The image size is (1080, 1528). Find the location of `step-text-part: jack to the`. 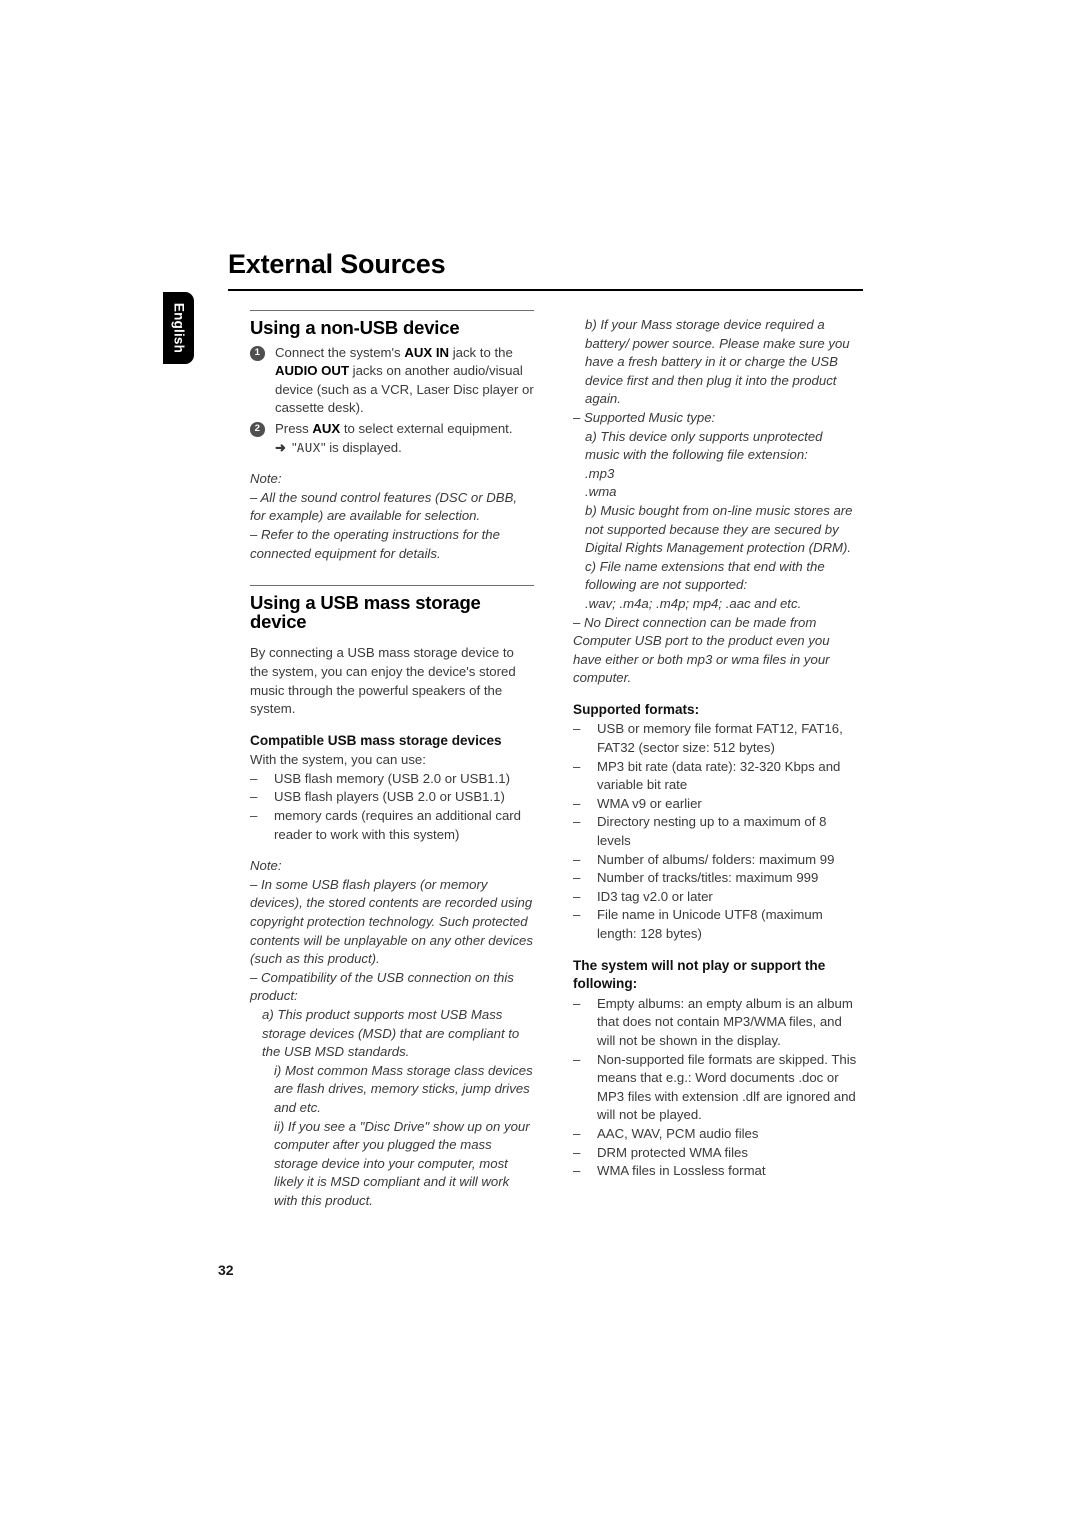

step-text-part: jack to the is located at coordinates (481, 352).